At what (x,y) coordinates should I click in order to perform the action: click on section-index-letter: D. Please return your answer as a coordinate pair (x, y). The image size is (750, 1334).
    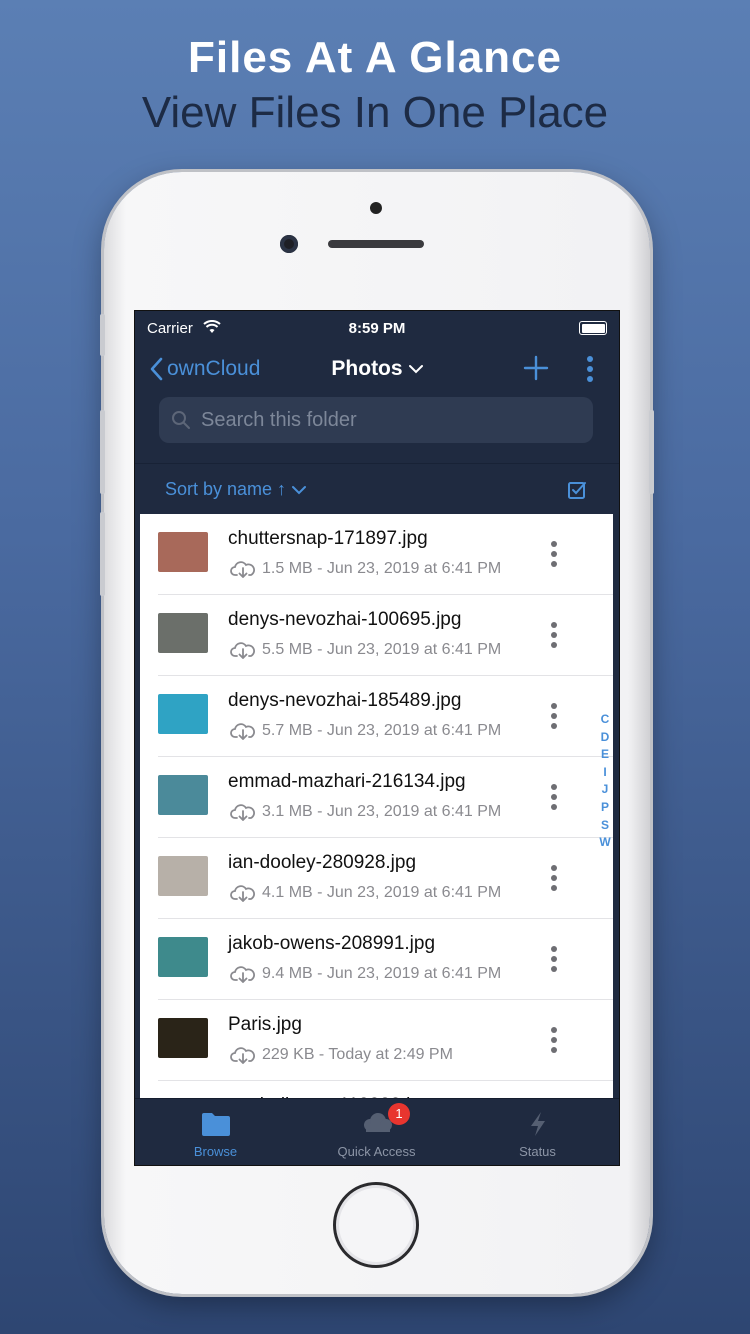
    Looking at the image, I should click on (605, 738).